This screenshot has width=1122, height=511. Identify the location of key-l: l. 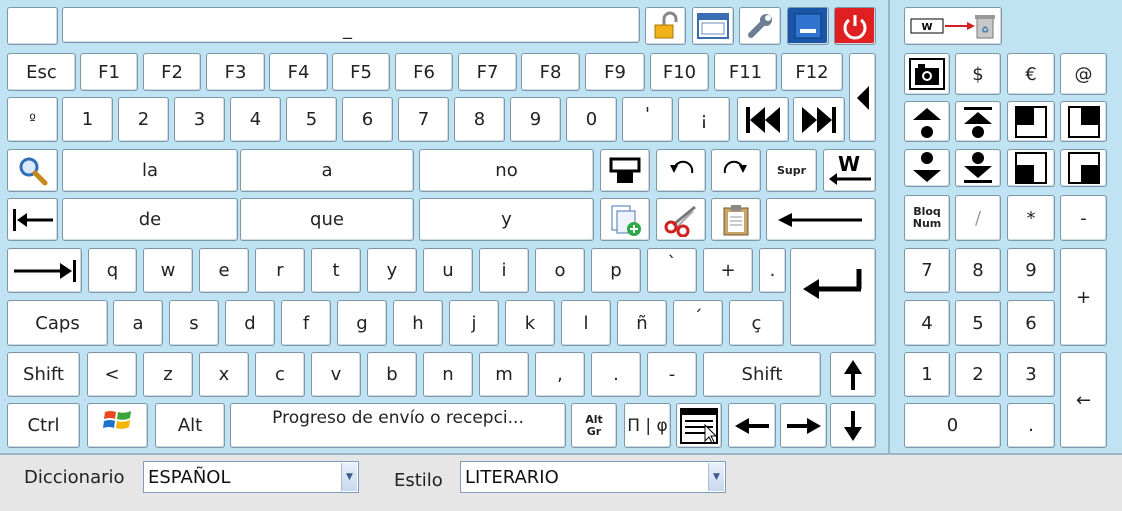
(586, 323).